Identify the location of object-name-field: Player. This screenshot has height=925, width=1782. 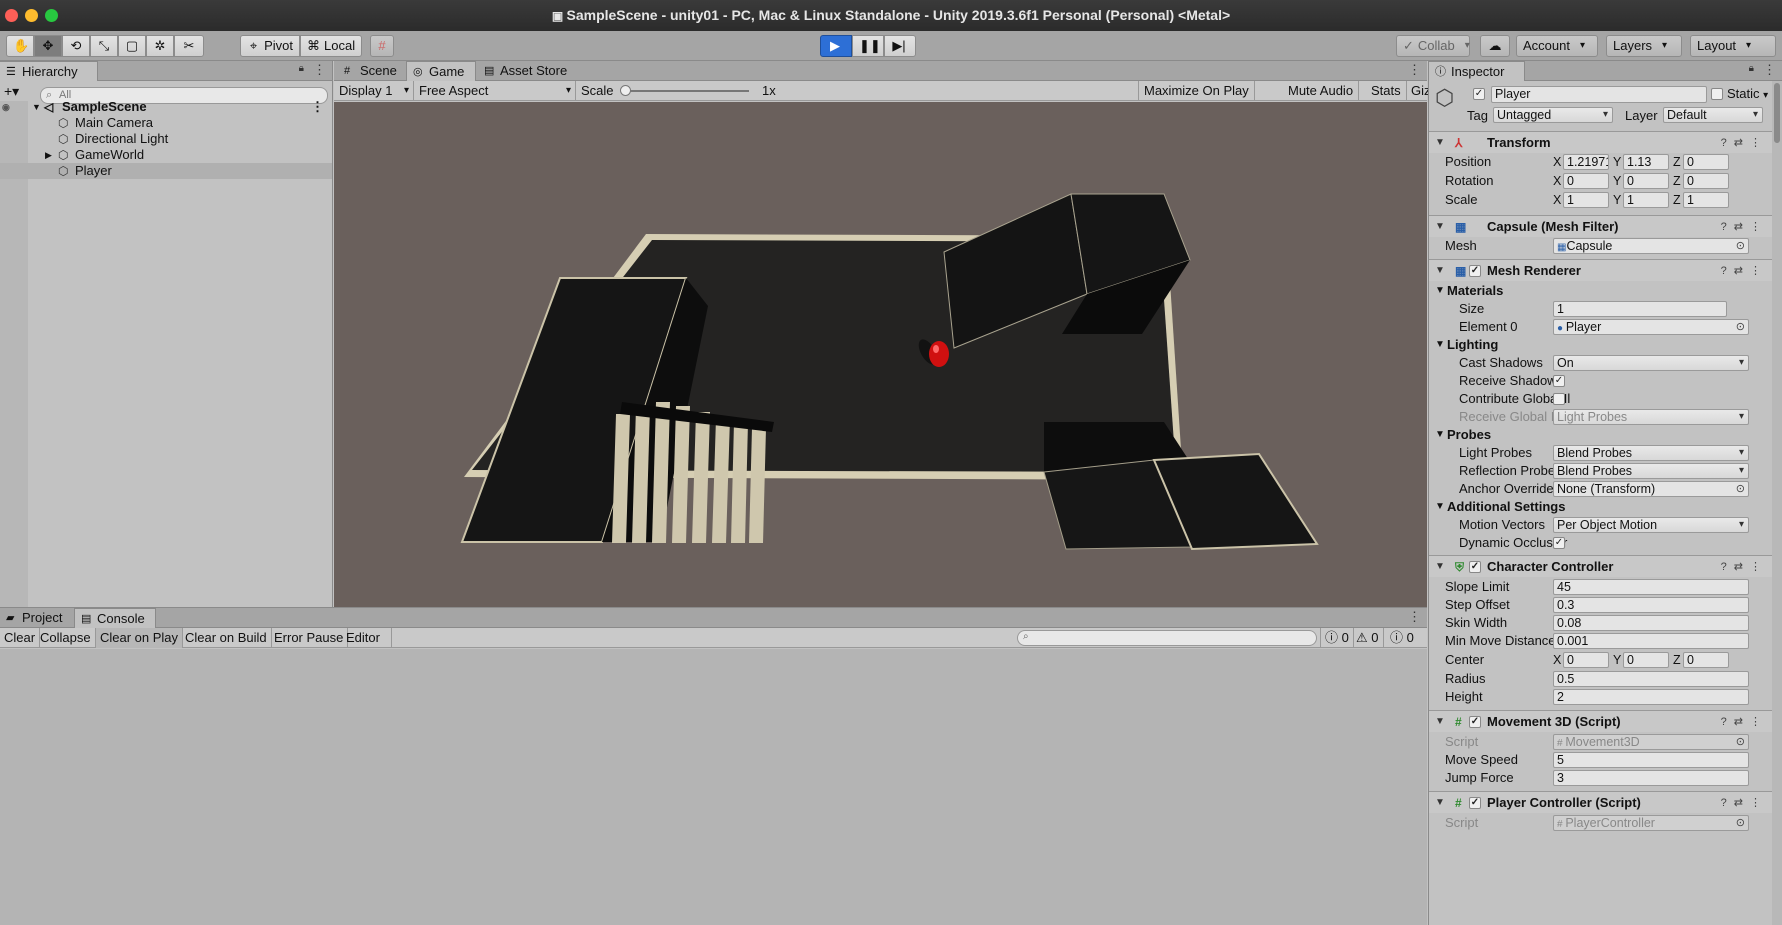
(1599, 94).